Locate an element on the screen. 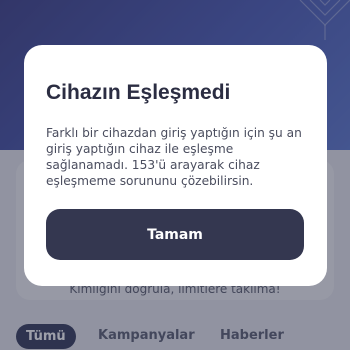 The height and width of the screenshot is (350, 350). dialog-title: Cihazın Eşleşmedi is located at coordinates (138, 92).